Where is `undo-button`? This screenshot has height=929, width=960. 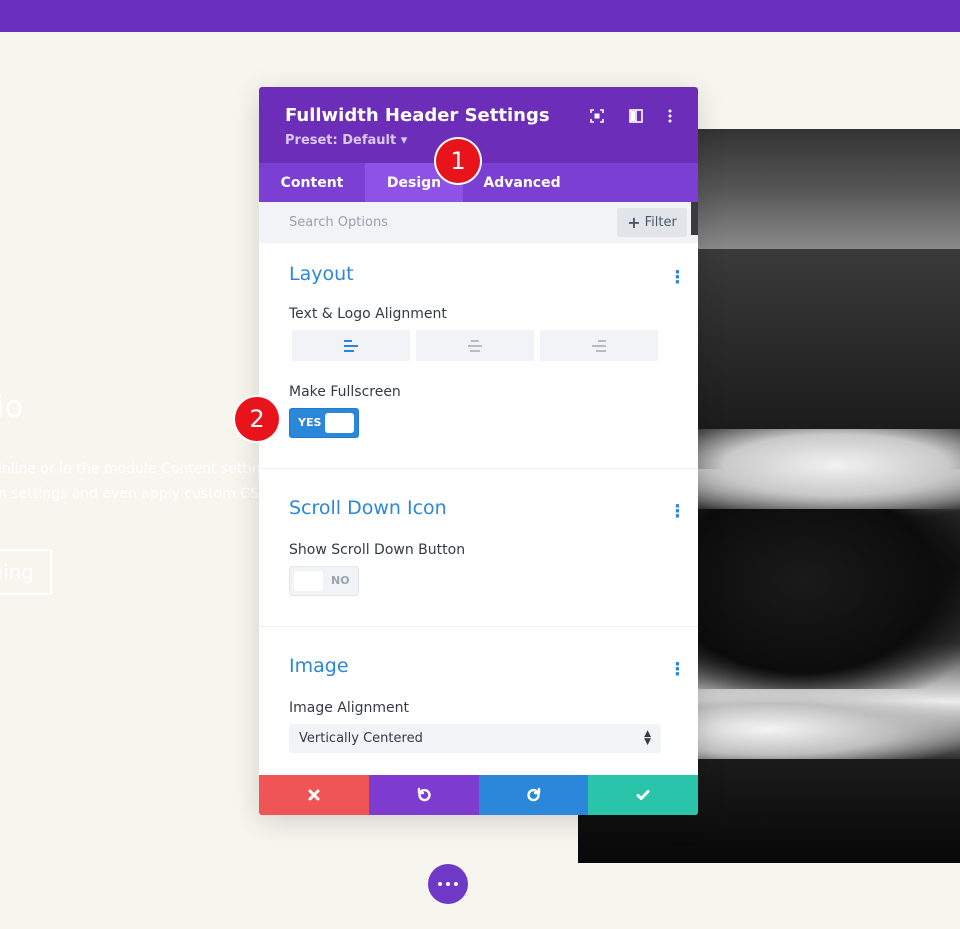 undo-button is located at coordinates (424, 795).